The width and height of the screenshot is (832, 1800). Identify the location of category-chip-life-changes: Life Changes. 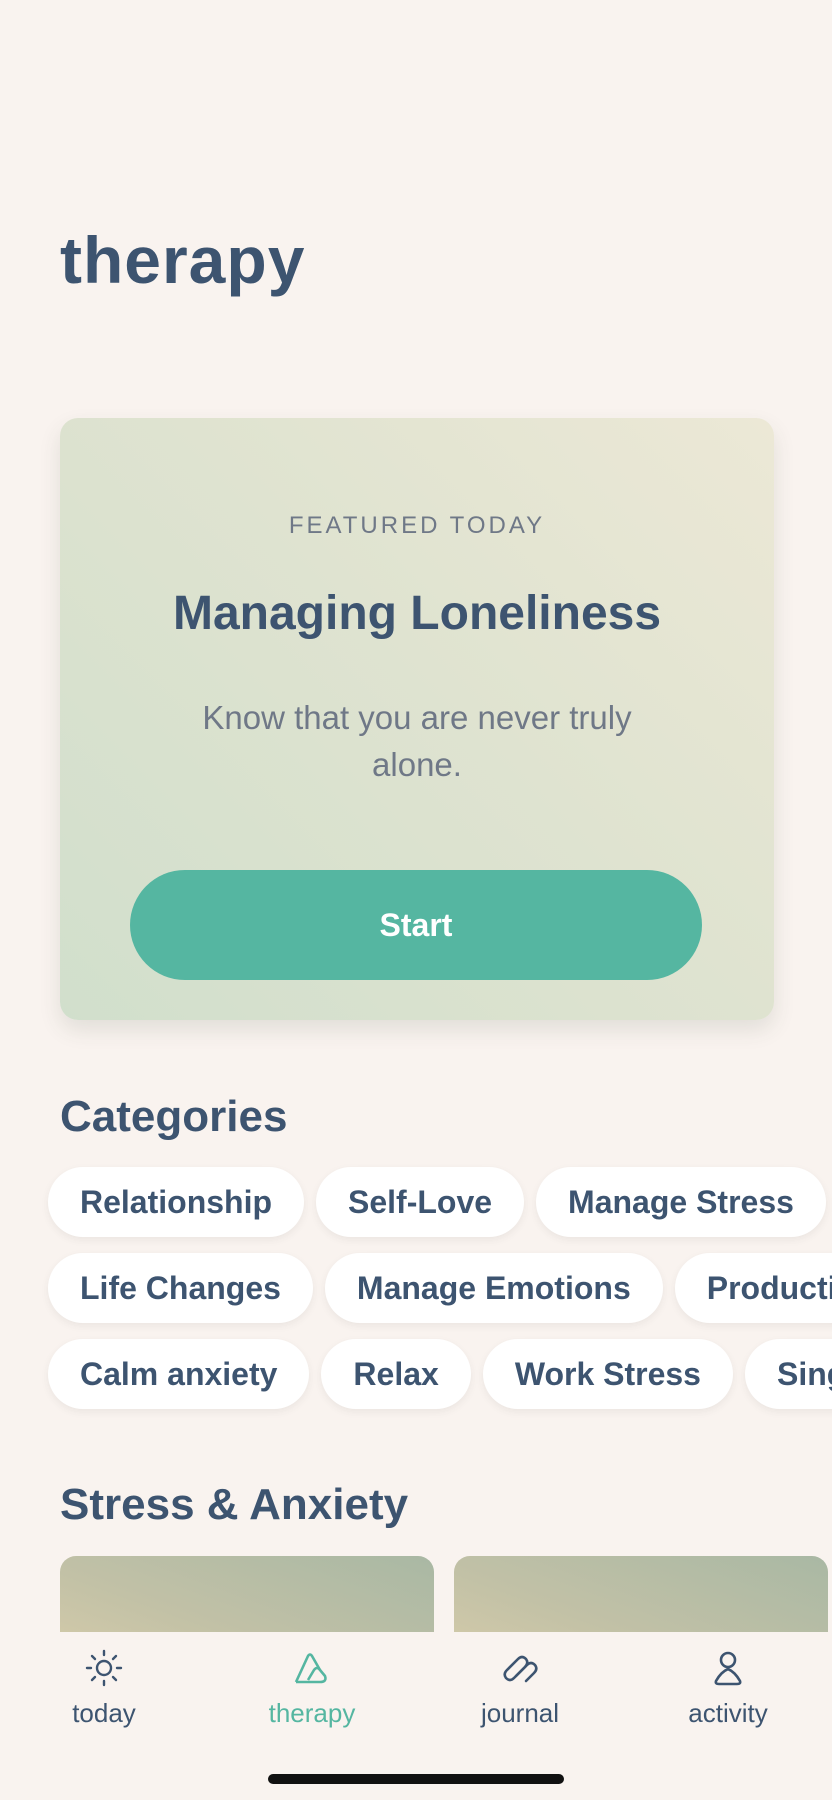
(180, 1288).